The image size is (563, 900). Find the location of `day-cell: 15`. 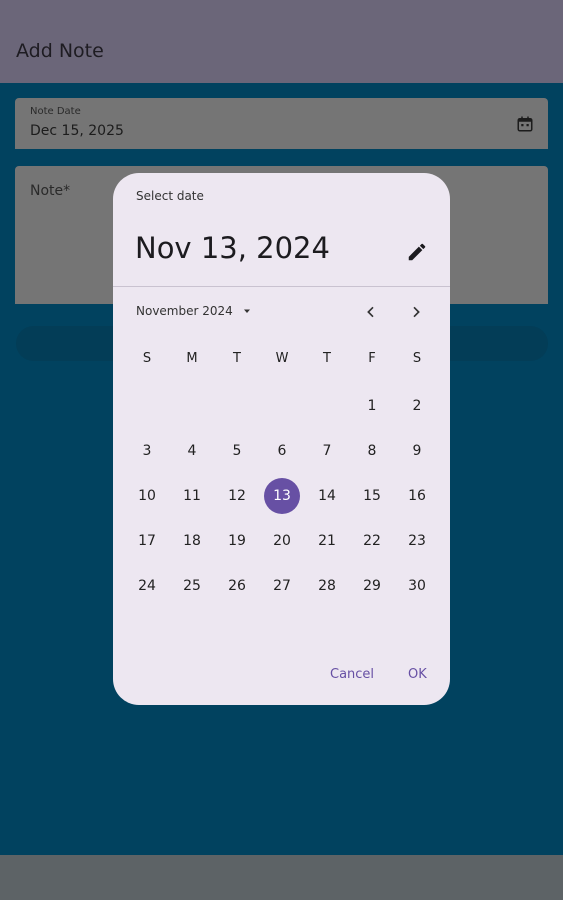

day-cell: 15 is located at coordinates (372, 496).